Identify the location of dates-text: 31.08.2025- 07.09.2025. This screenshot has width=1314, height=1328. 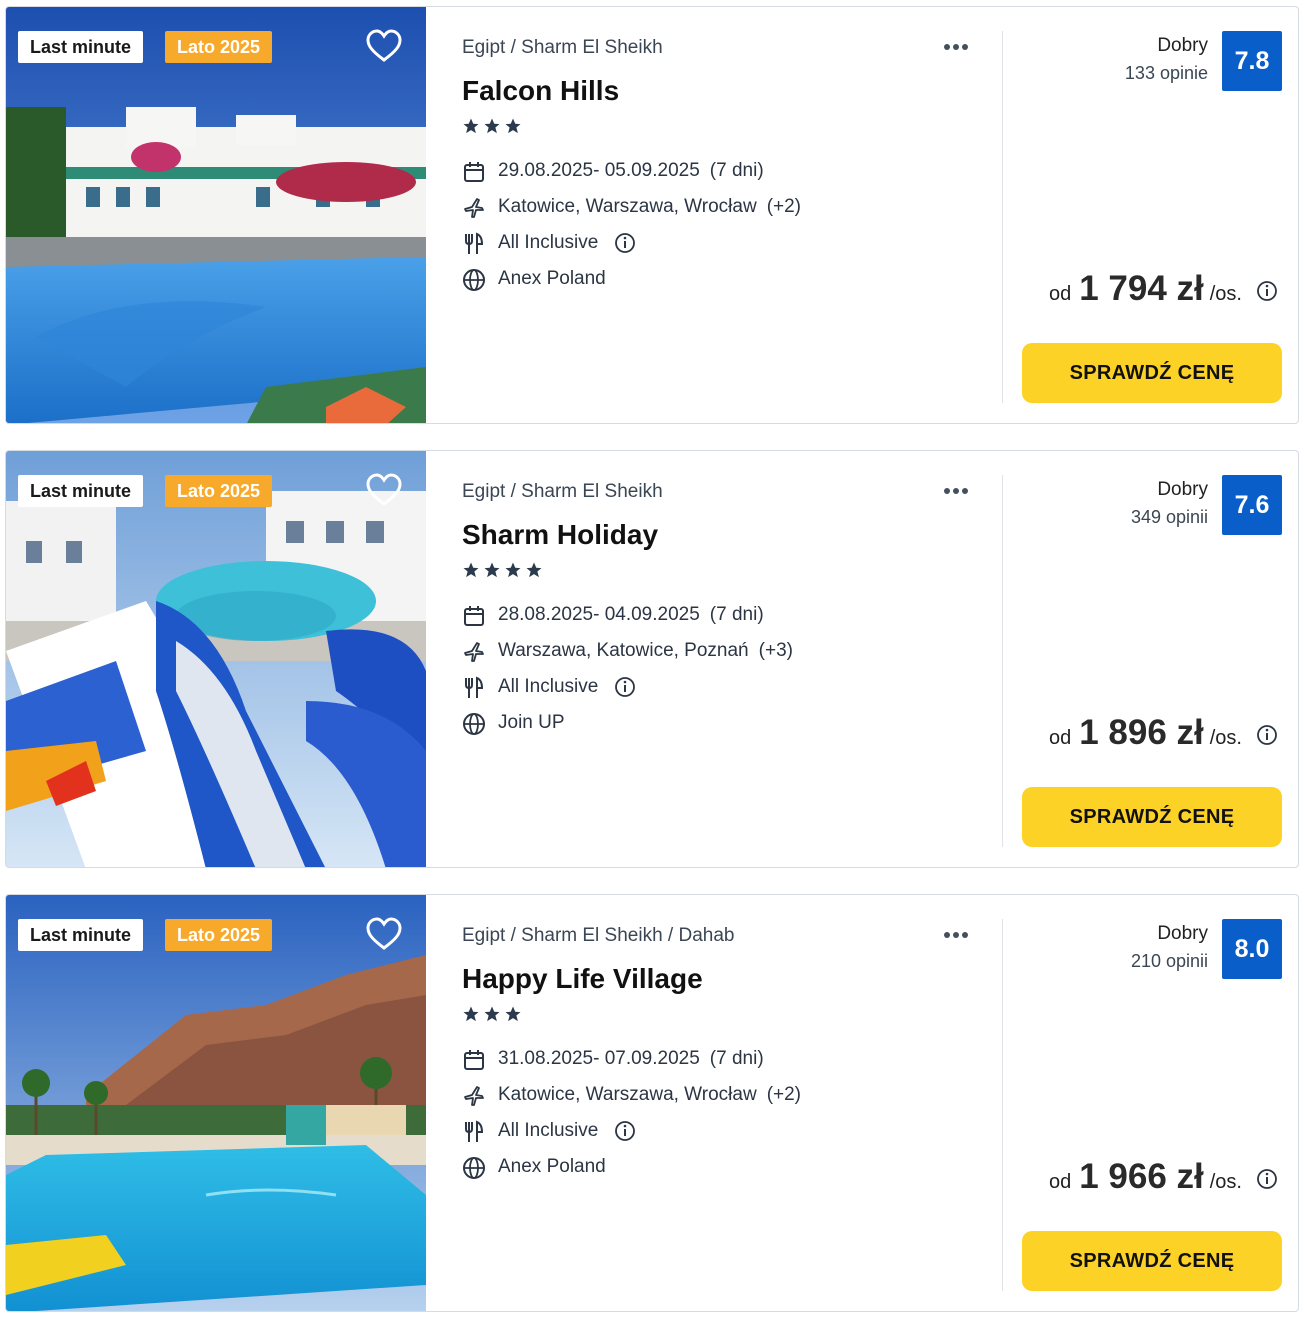
(599, 1058).